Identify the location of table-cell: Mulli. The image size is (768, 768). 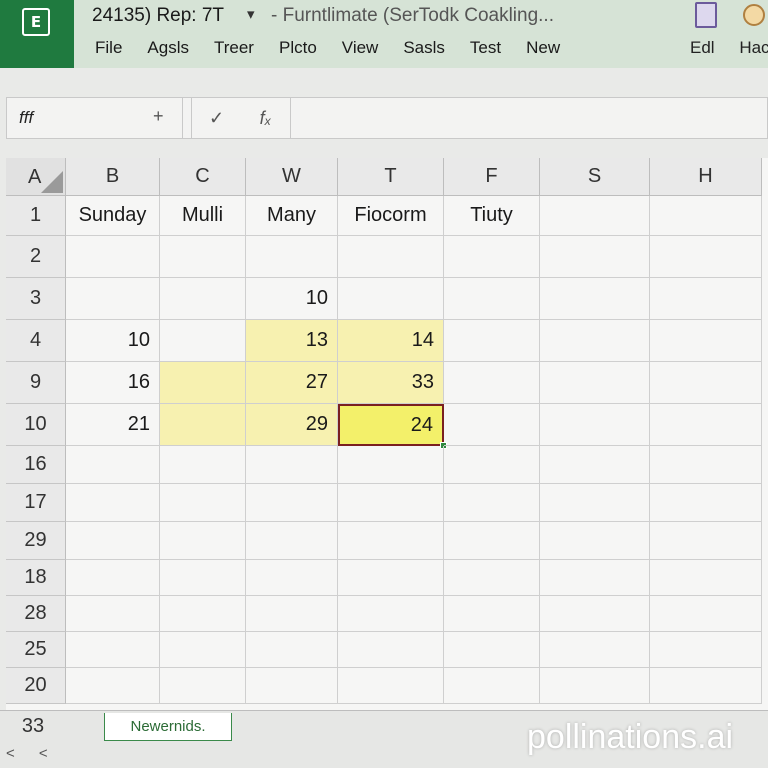
(203, 216).